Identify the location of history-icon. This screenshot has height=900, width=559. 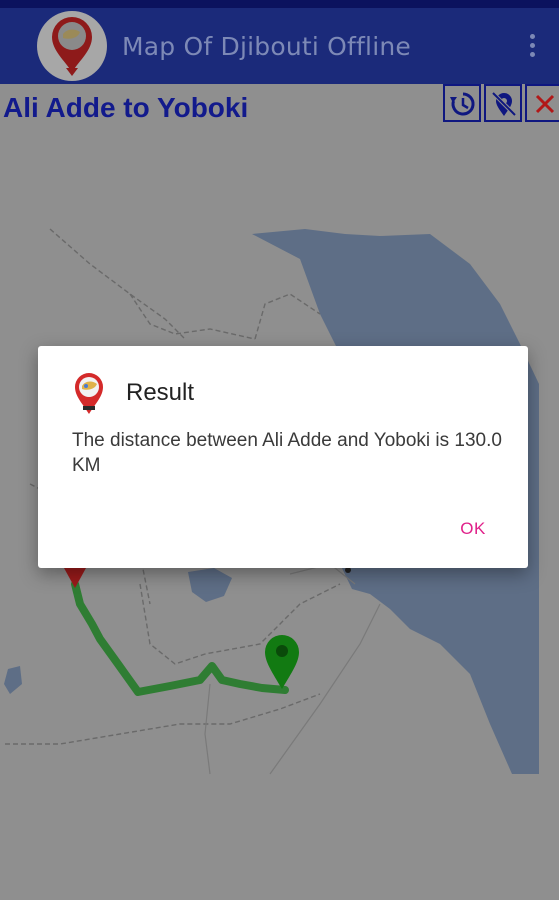
(462, 104).